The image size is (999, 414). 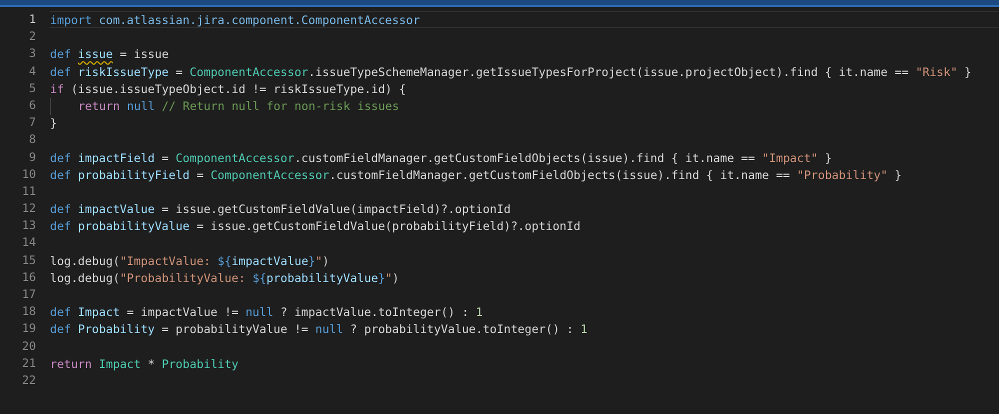 I want to click on line-number: 3, so click(x=32, y=53).